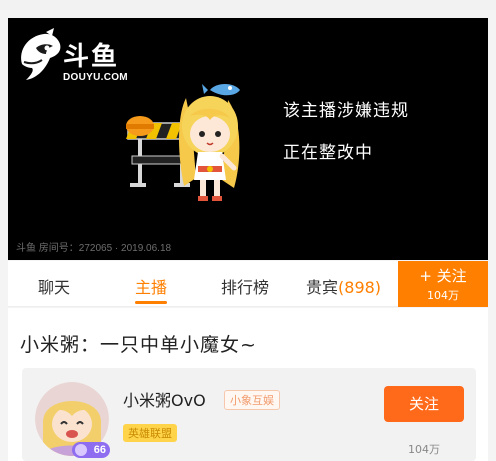 This screenshot has width=496, height=461. What do you see at coordinates (91, 450) in the screenshot?
I see `level-badge: 66` at bounding box center [91, 450].